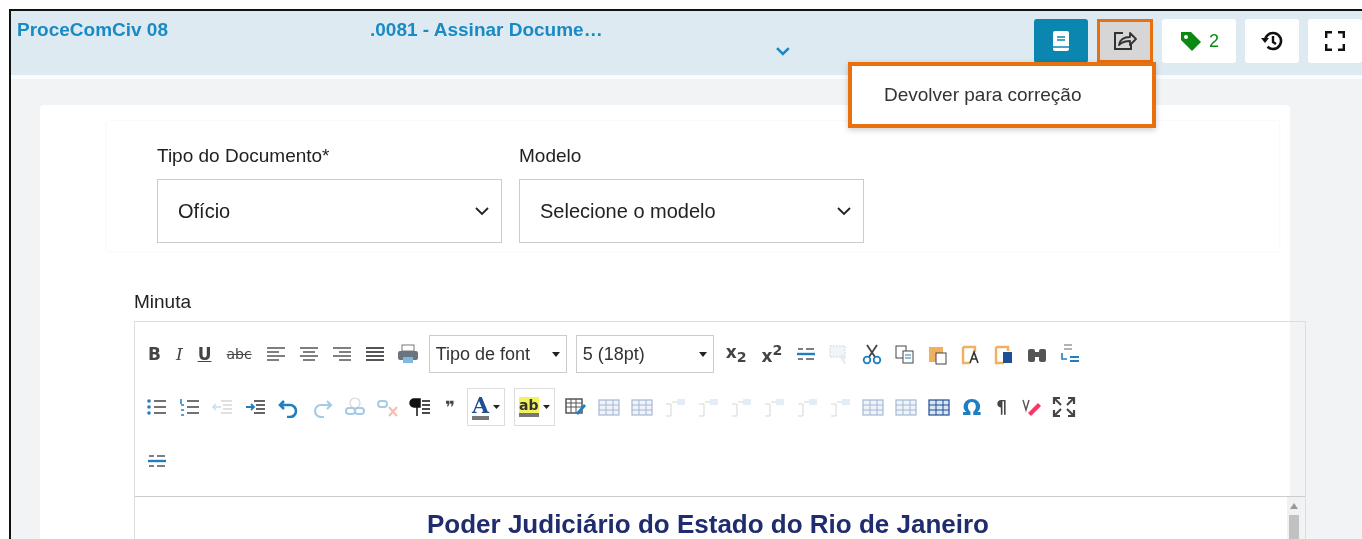 The height and width of the screenshot is (539, 1362). What do you see at coordinates (1191, 41) in the screenshot?
I see `tag-icon` at bounding box center [1191, 41].